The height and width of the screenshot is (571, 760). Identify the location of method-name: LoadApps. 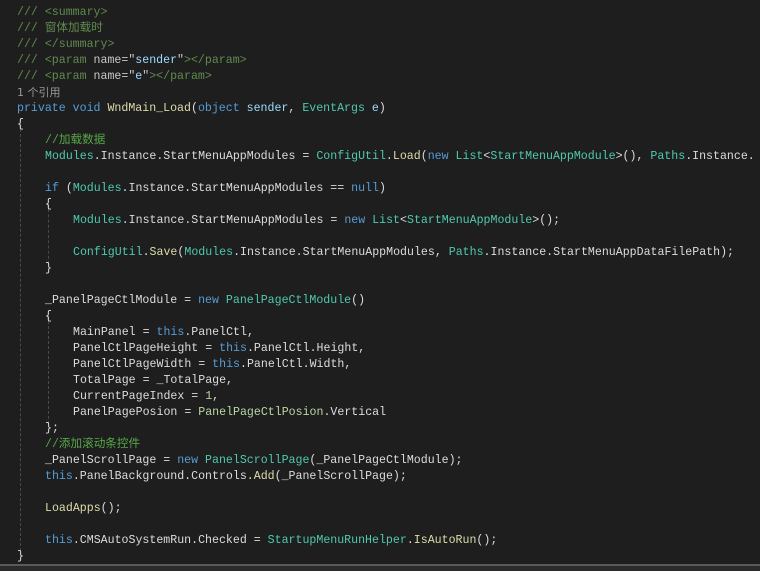
(73, 508).